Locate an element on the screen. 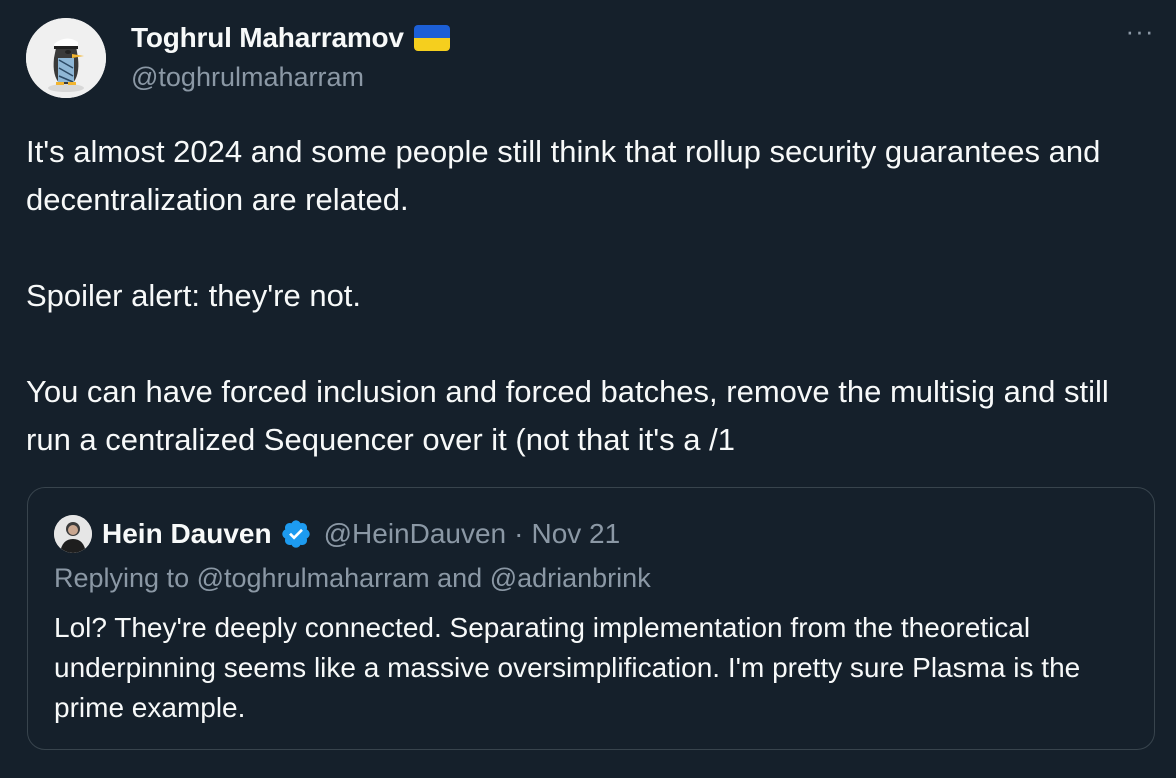 The image size is (1176, 778). author-name: Toghrul Maharramov is located at coordinates (267, 38).